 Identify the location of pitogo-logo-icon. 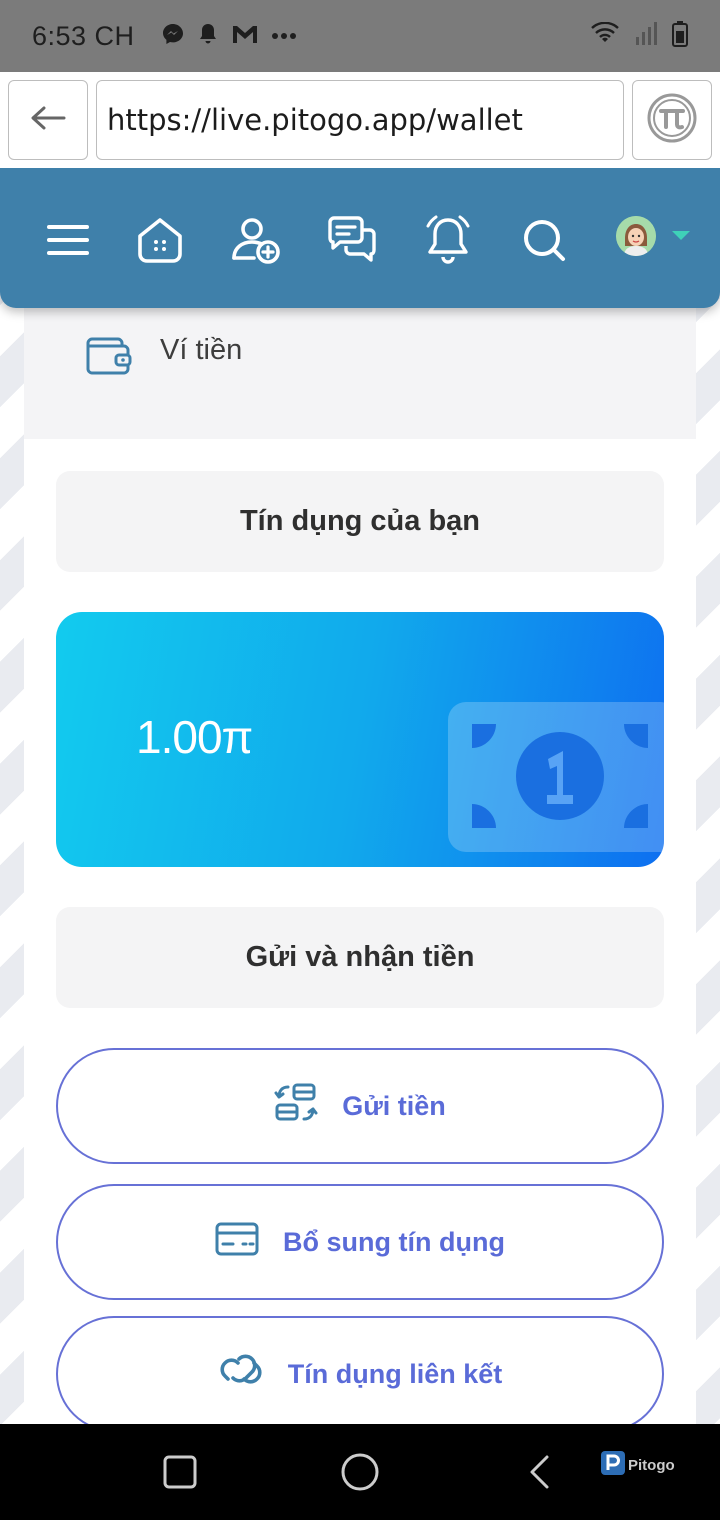
(613, 1465).